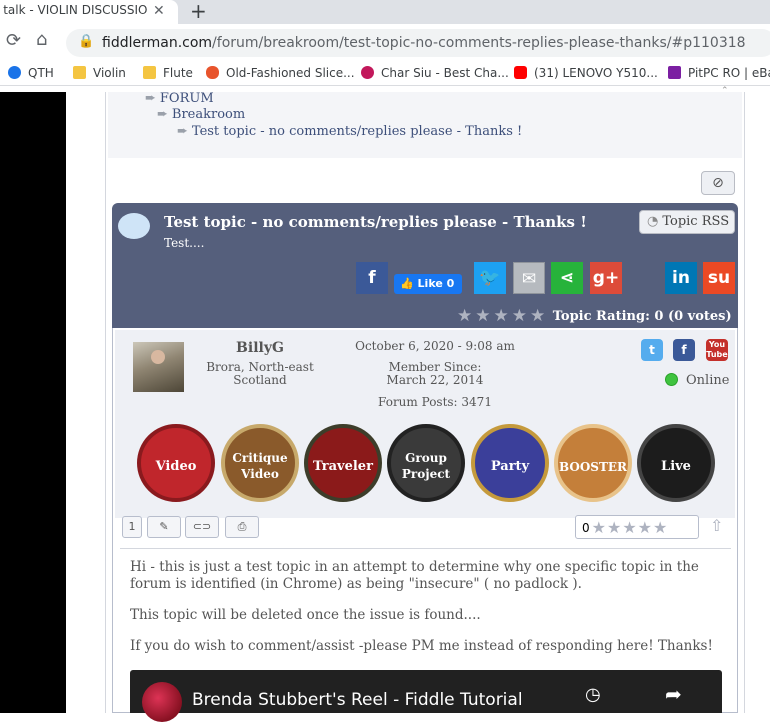  What do you see at coordinates (260, 466) in the screenshot?
I see `badge-critique-video-label: Critique Video` at bounding box center [260, 466].